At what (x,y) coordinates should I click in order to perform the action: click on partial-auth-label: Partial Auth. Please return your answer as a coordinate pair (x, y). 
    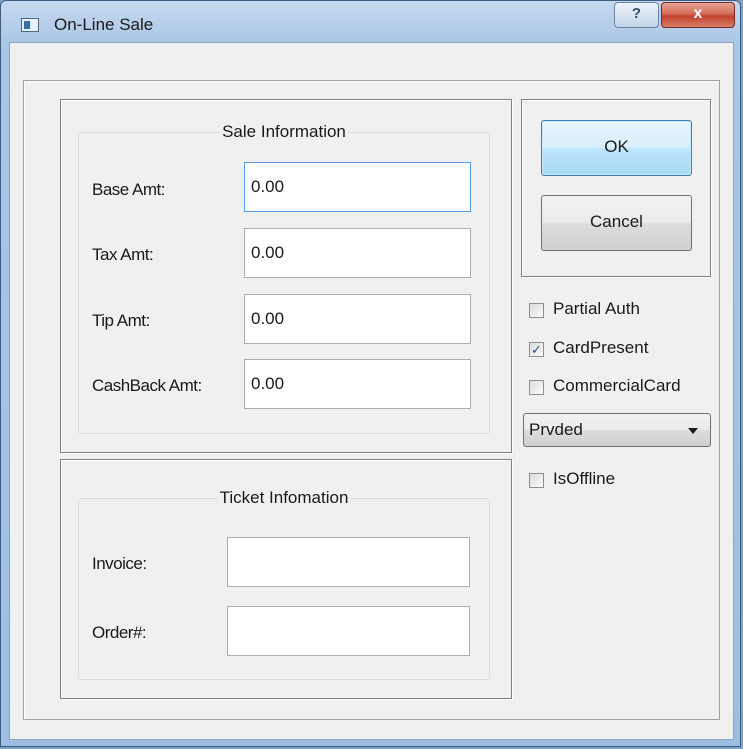
    Looking at the image, I should click on (596, 309).